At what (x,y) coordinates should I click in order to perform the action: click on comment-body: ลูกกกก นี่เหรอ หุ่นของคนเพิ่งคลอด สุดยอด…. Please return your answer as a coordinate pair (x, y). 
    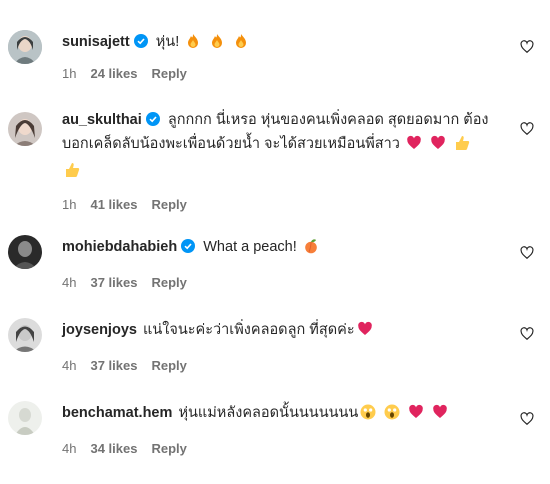
    Looking at the image, I should click on (328, 120).